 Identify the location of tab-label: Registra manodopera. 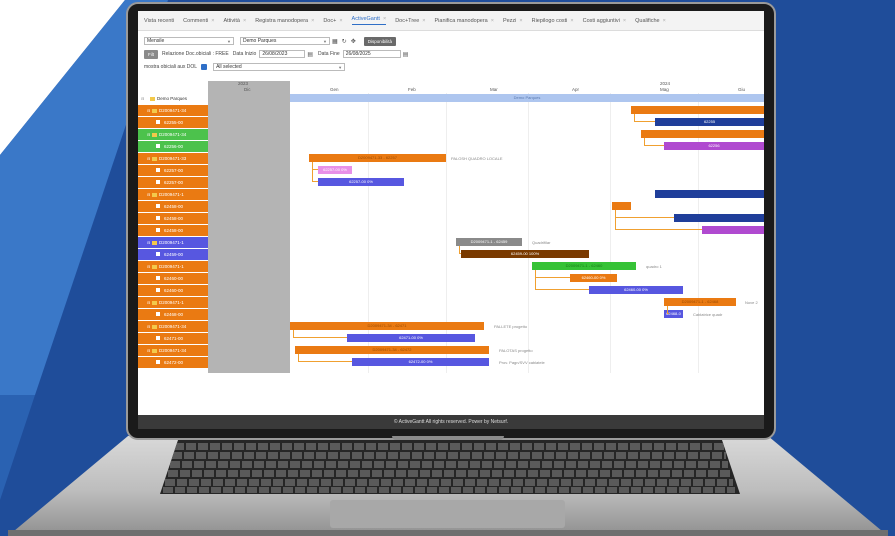
(282, 20).